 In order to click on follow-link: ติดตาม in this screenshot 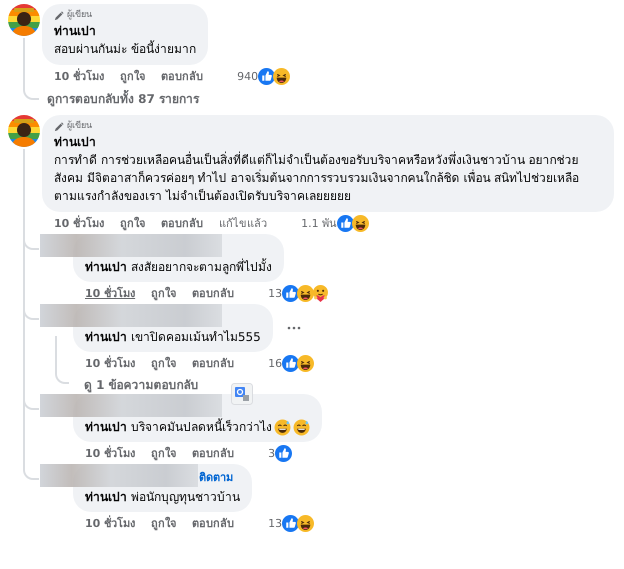, I will do `click(216, 478)`.